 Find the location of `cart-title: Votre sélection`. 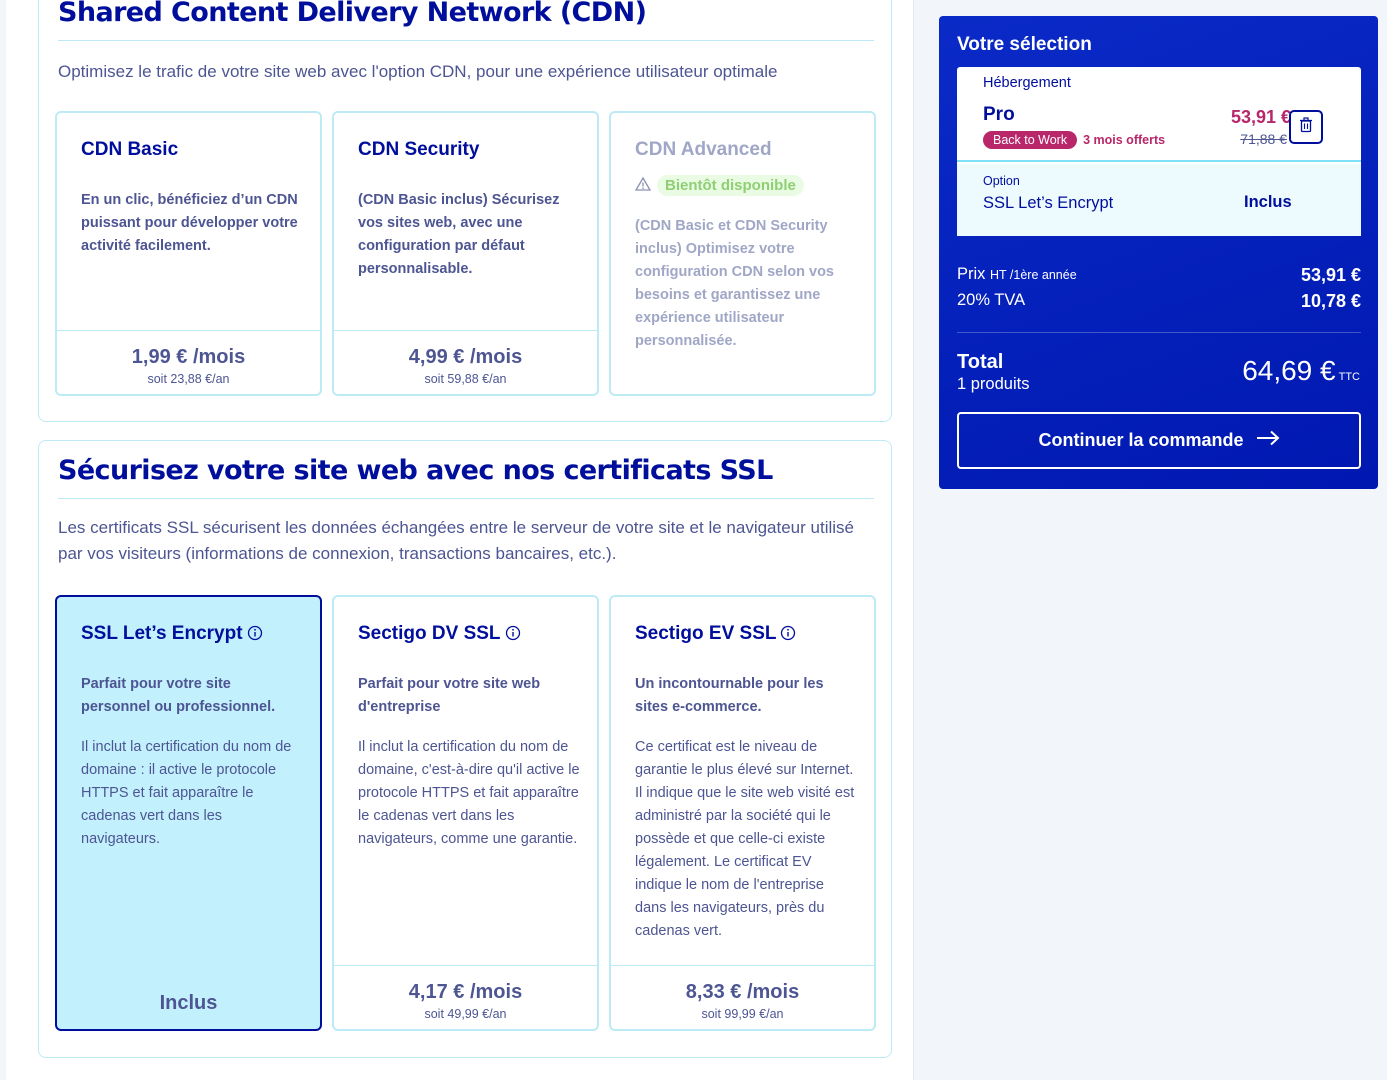

cart-title: Votre sélection is located at coordinates (1024, 44).